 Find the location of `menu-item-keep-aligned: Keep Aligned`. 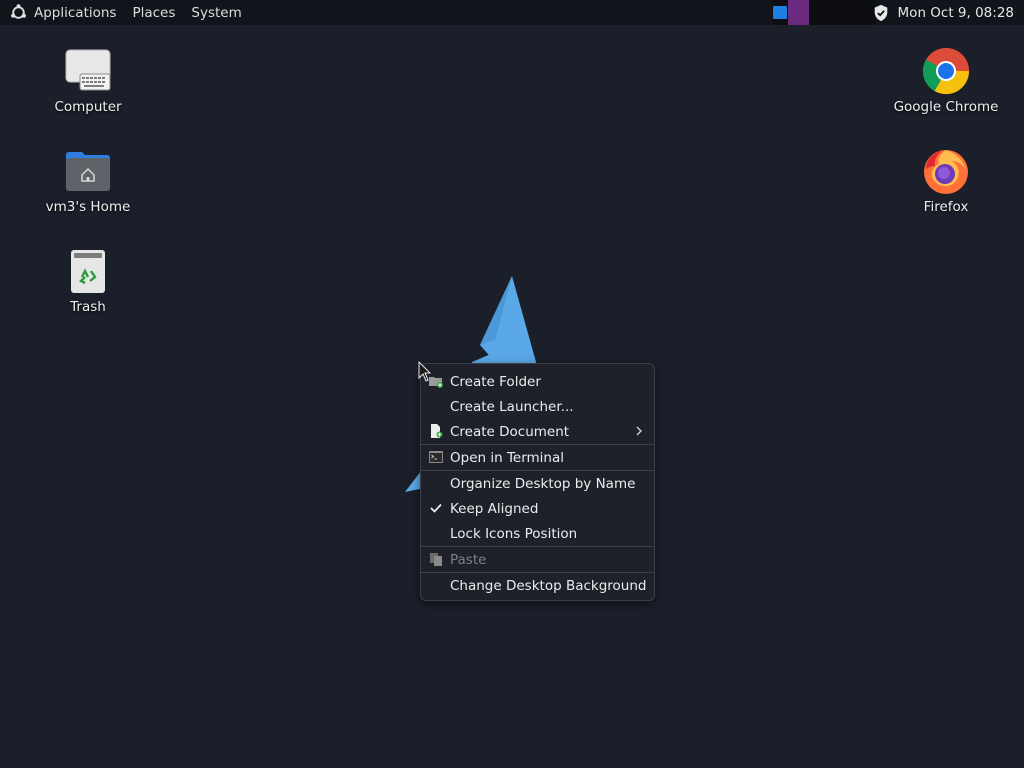

menu-item-keep-aligned: Keep Aligned is located at coordinates (537, 508).